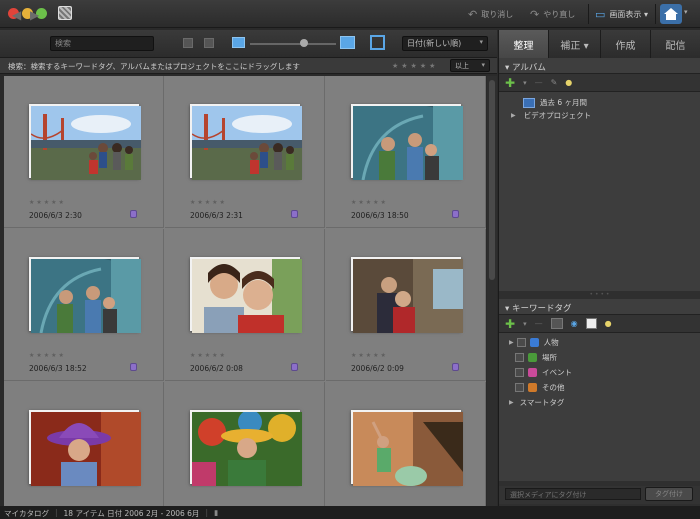 The height and width of the screenshot is (519, 700). I want to click on filmstrip-icon: ▮, so click(216, 512).